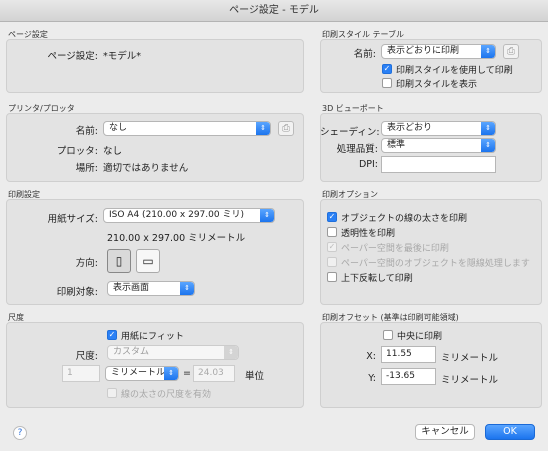 This screenshot has height=451, width=548. I want to click on print-area-value: 表示画面, so click(131, 288).